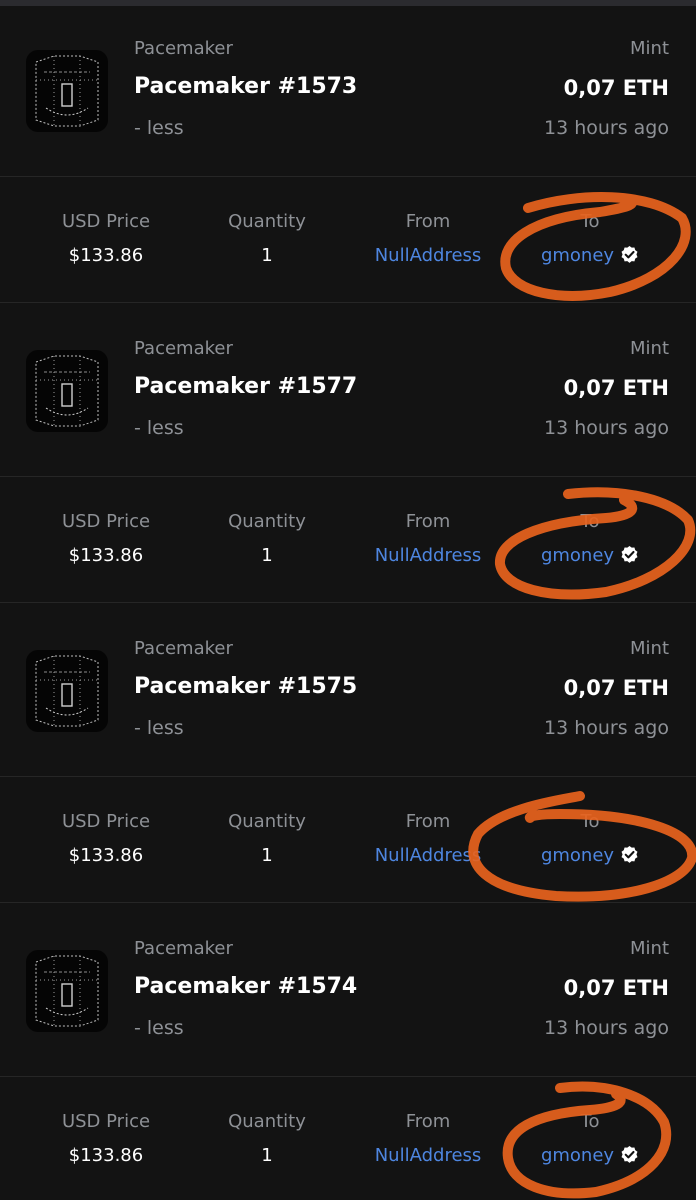  Describe the element at coordinates (245, 986) in the screenshot. I see `item-name: Pacemaker #1574` at that location.